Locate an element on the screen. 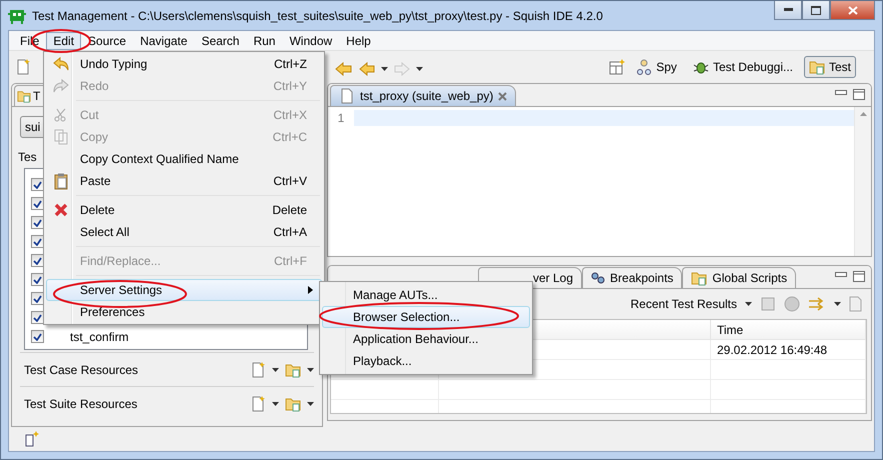 This screenshot has width=883, height=460. new-view-icon is located at coordinates (32, 439).